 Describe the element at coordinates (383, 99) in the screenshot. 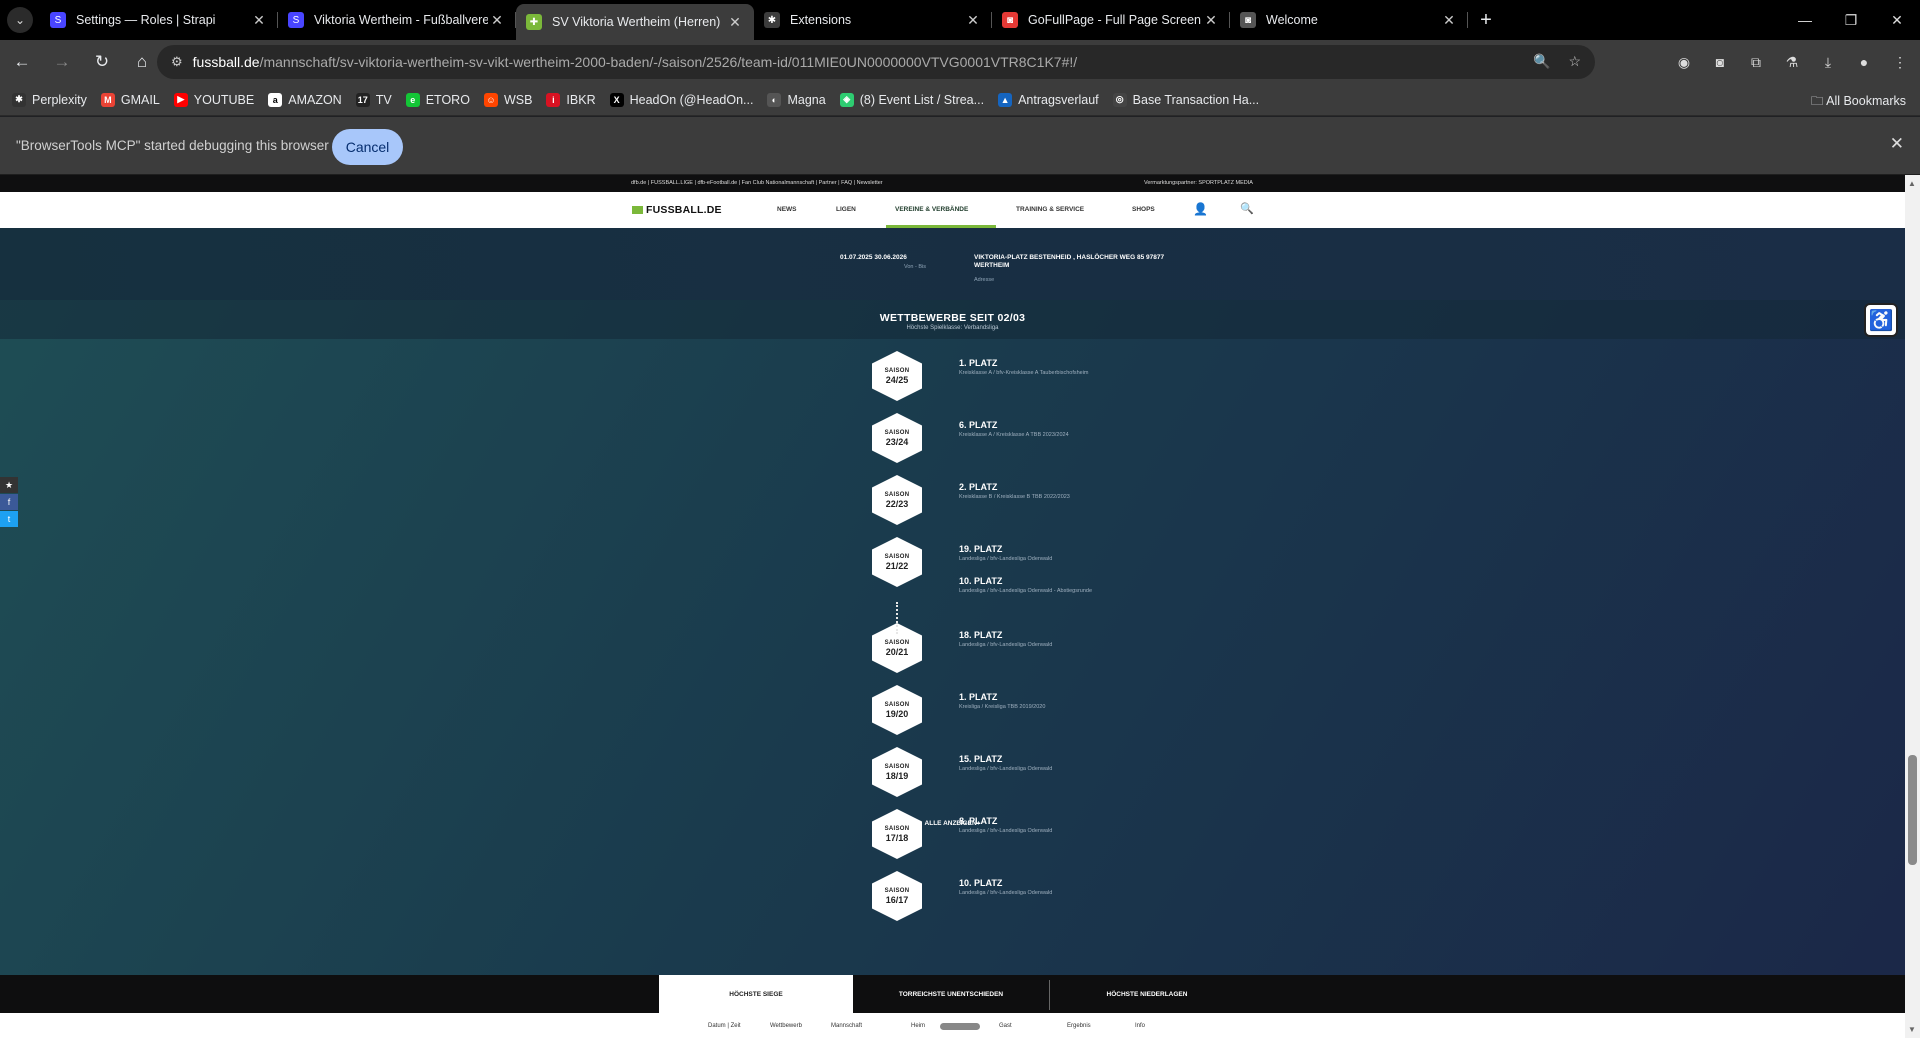

I see `bookmark-label: TV` at that location.